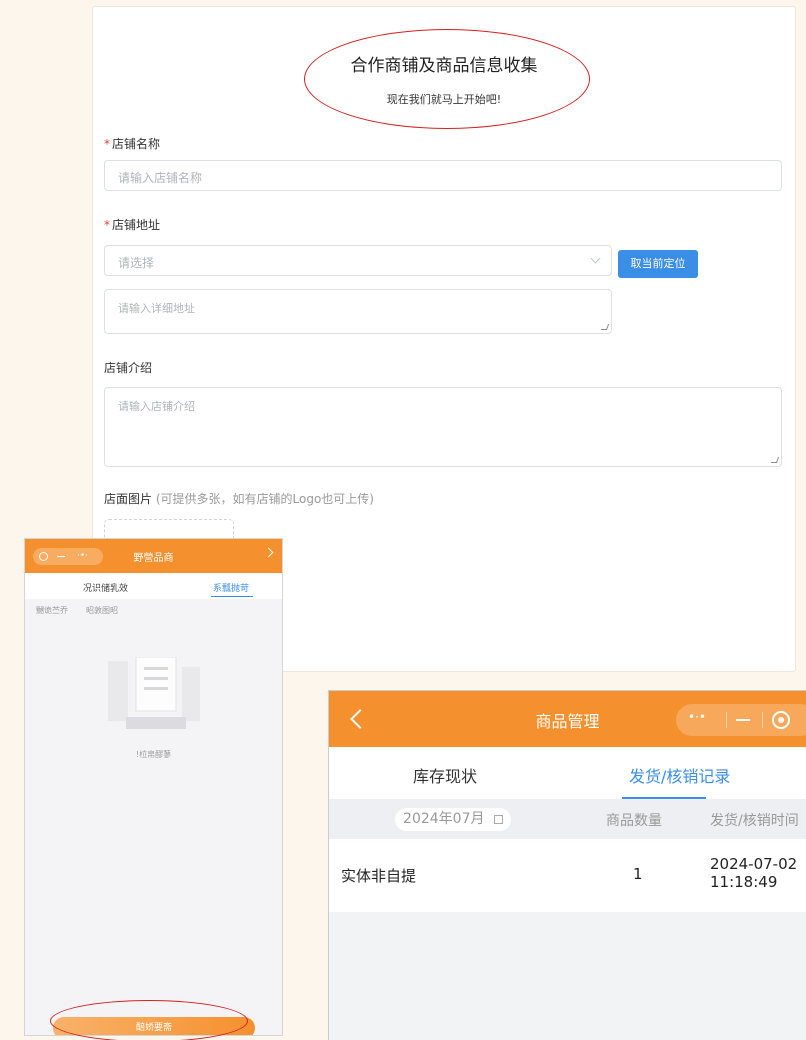 The image size is (806, 1040). What do you see at coordinates (379, 876) in the screenshot?
I see `cell-product-name: 实体非自提` at bounding box center [379, 876].